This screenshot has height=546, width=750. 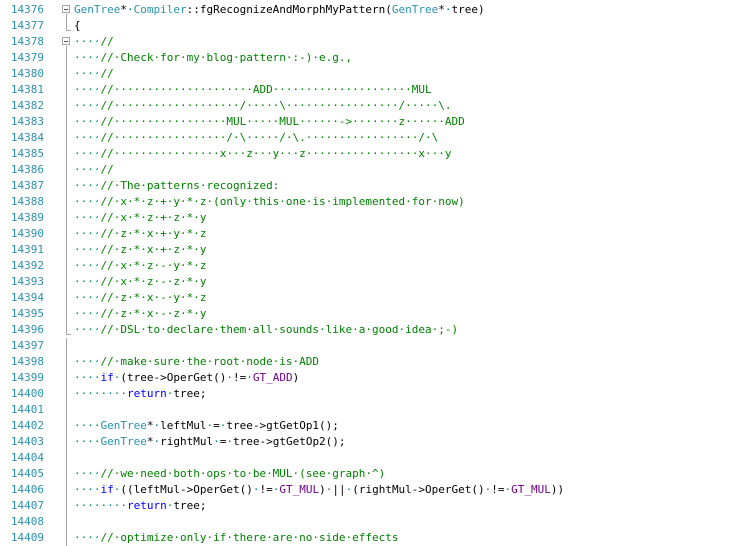 What do you see at coordinates (375, 250) in the screenshot?
I see `code-line: 14391 ····//·z·*·x·+·z·*·y` at bounding box center [375, 250].